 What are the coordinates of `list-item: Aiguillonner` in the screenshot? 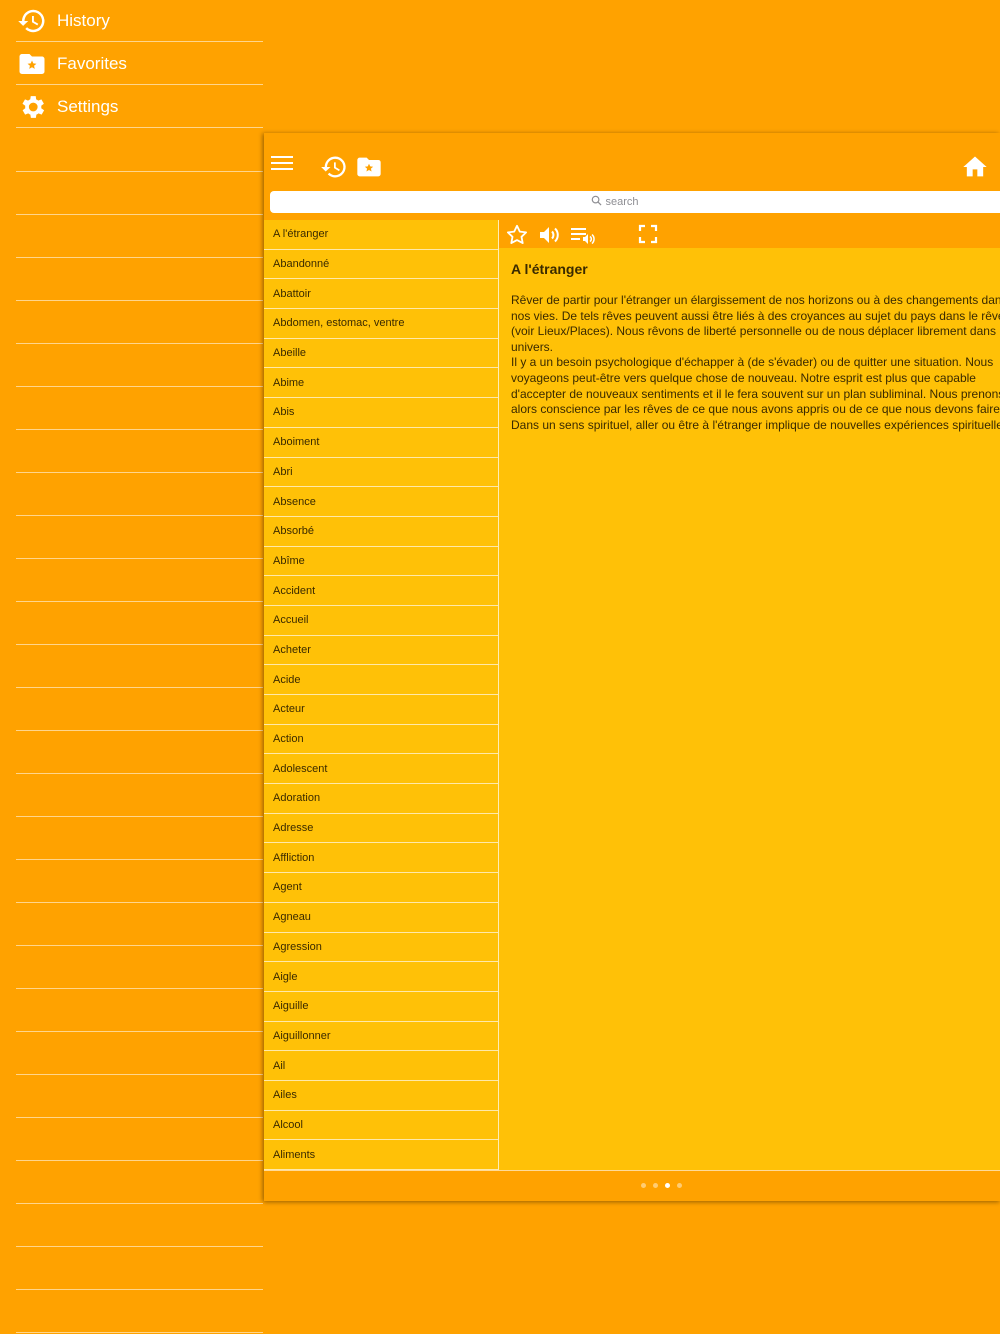 It's located at (381, 1037).